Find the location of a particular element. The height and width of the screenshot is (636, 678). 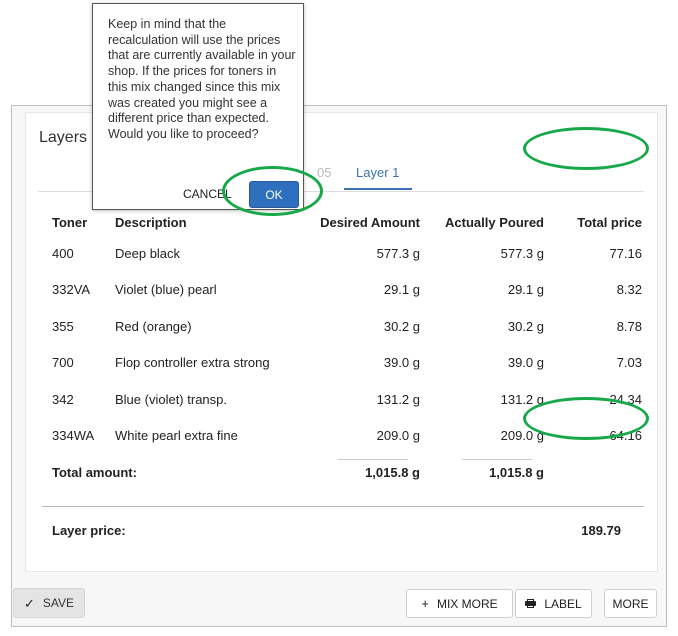

cell-toner: 334WA is located at coordinates (73, 436).